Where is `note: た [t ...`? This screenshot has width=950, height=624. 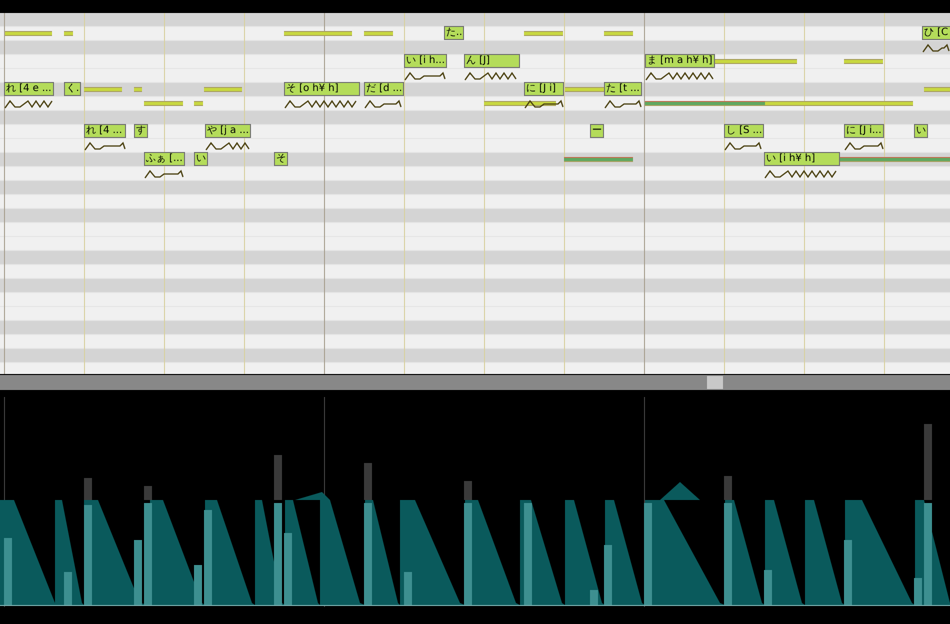 note: た [t ... is located at coordinates (623, 89).